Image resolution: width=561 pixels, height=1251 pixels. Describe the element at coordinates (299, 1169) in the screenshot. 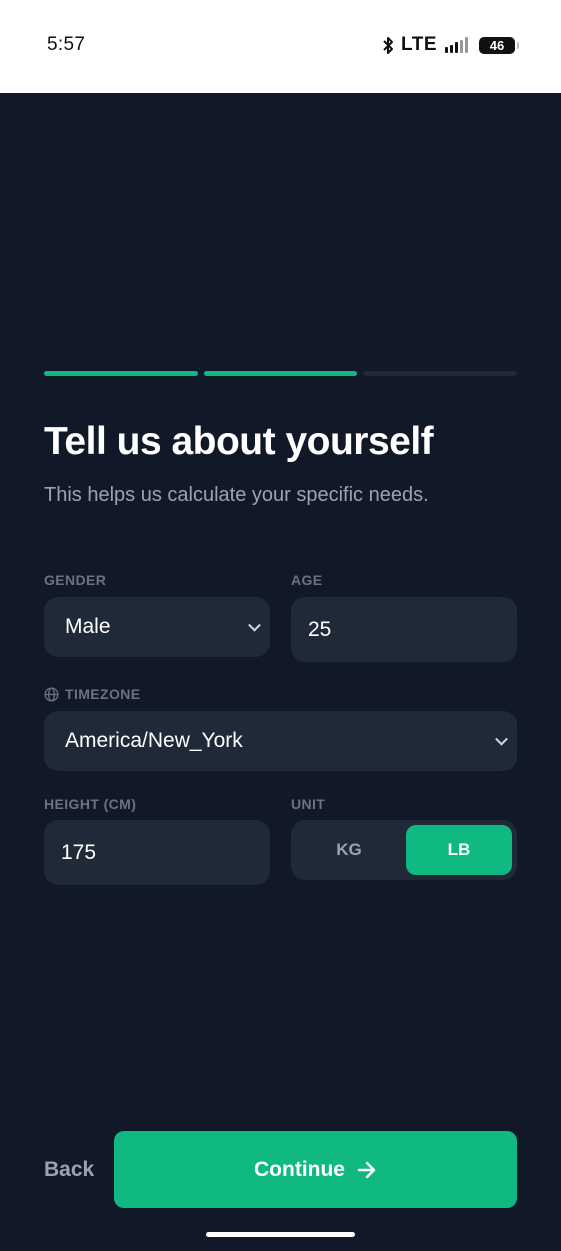

I see `continue-button-label: Continue` at that location.